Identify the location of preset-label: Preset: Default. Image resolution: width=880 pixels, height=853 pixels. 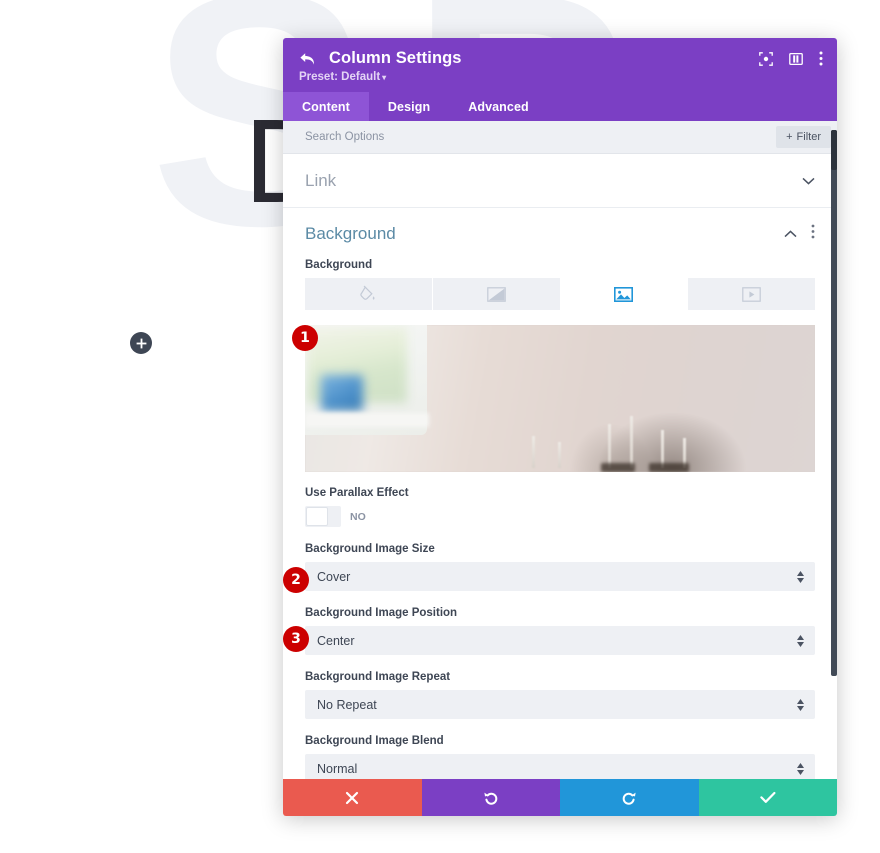
(340, 77).